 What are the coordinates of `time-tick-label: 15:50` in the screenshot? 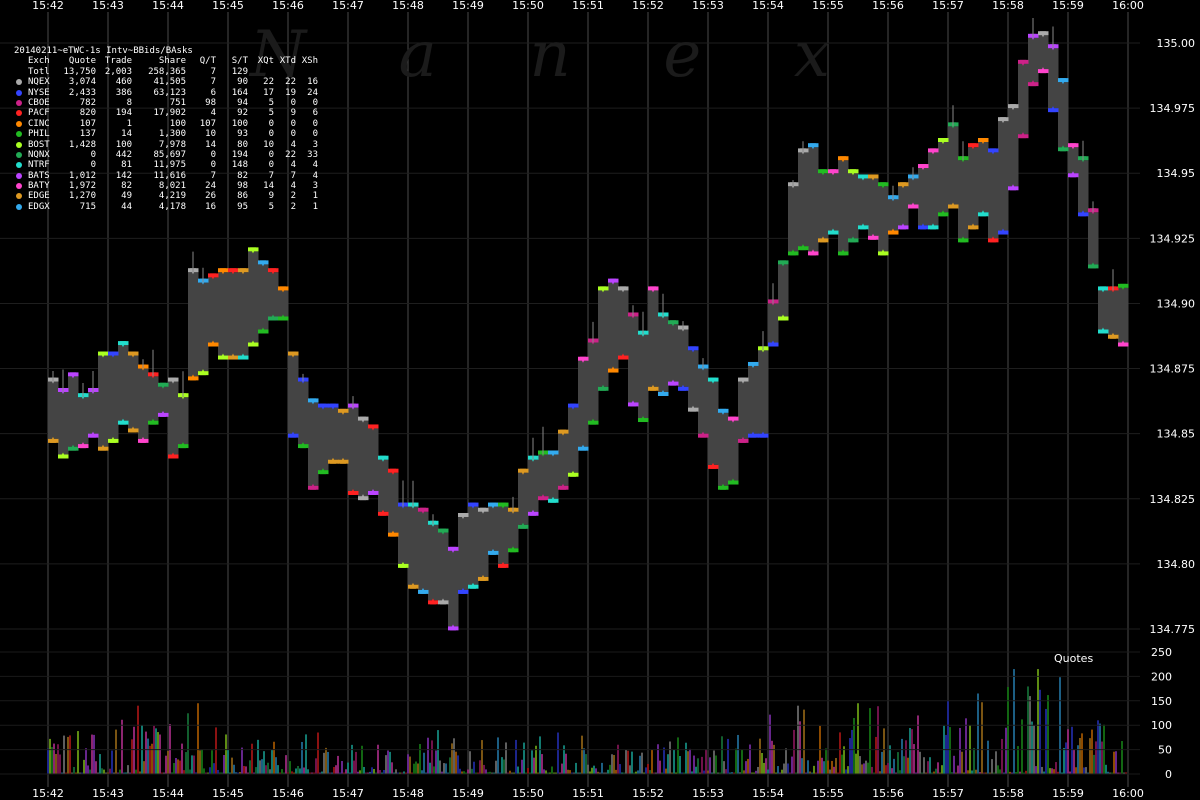 It's located at (528, 6).